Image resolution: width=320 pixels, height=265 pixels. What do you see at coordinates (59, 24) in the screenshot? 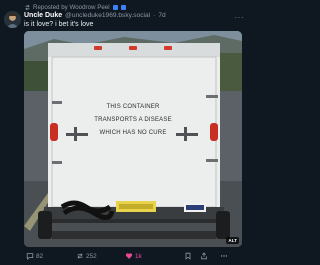
I see `post-text: is it love? i bet it's love` at bounding box center [59, 24].